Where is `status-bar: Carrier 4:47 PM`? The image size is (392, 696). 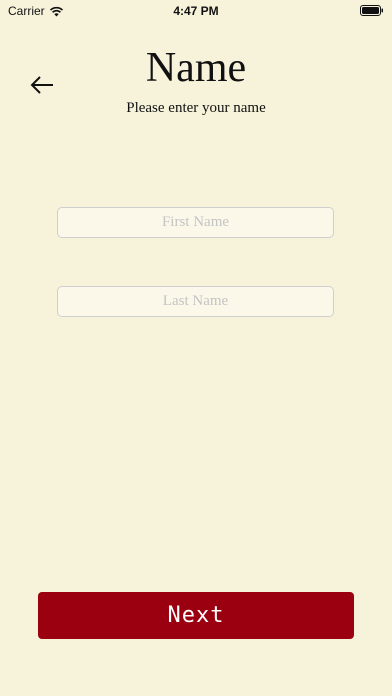 status-bar: Carrier 4:47 PM is located at coordinates (196, 11).